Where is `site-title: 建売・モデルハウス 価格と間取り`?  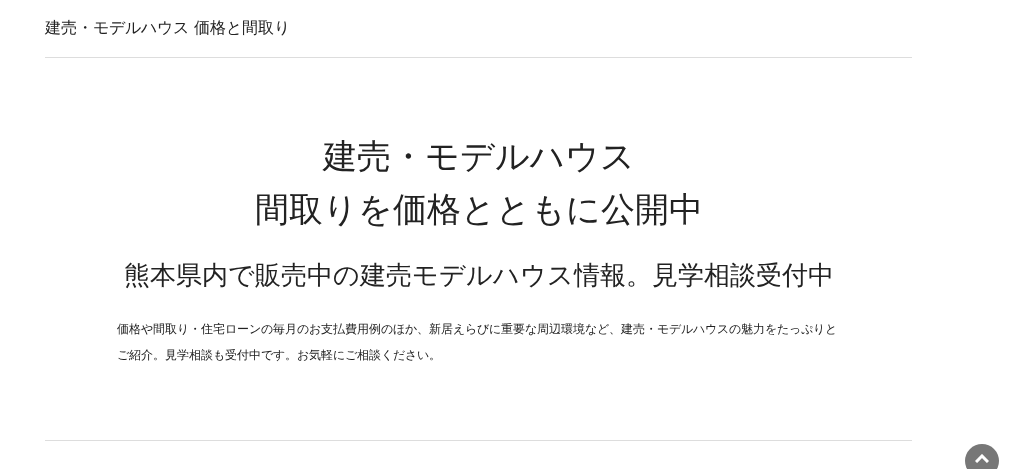 site-title: 建売・モデルハウス 価格と間取り is located at coordinates (168, 27).